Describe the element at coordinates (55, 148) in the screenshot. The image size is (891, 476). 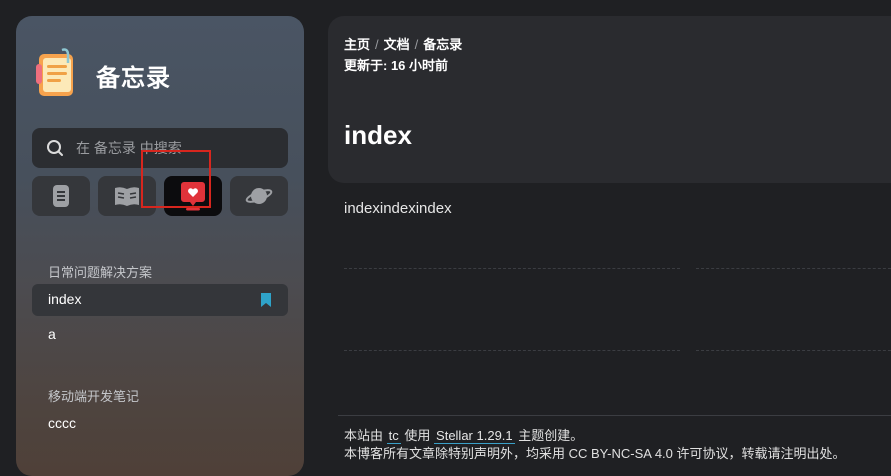
I see `search-icon` at that location.